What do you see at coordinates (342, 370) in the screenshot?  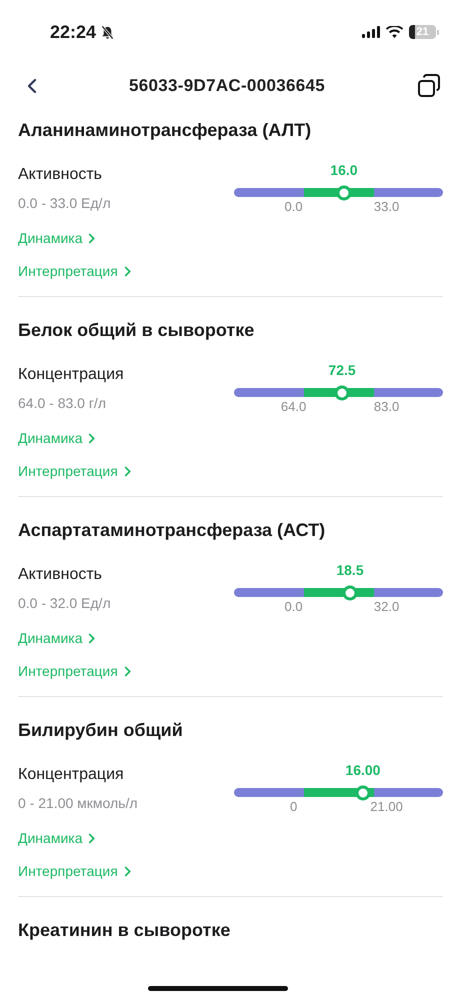 I see `result-value: 72.5` at bounding box center [342, 370].